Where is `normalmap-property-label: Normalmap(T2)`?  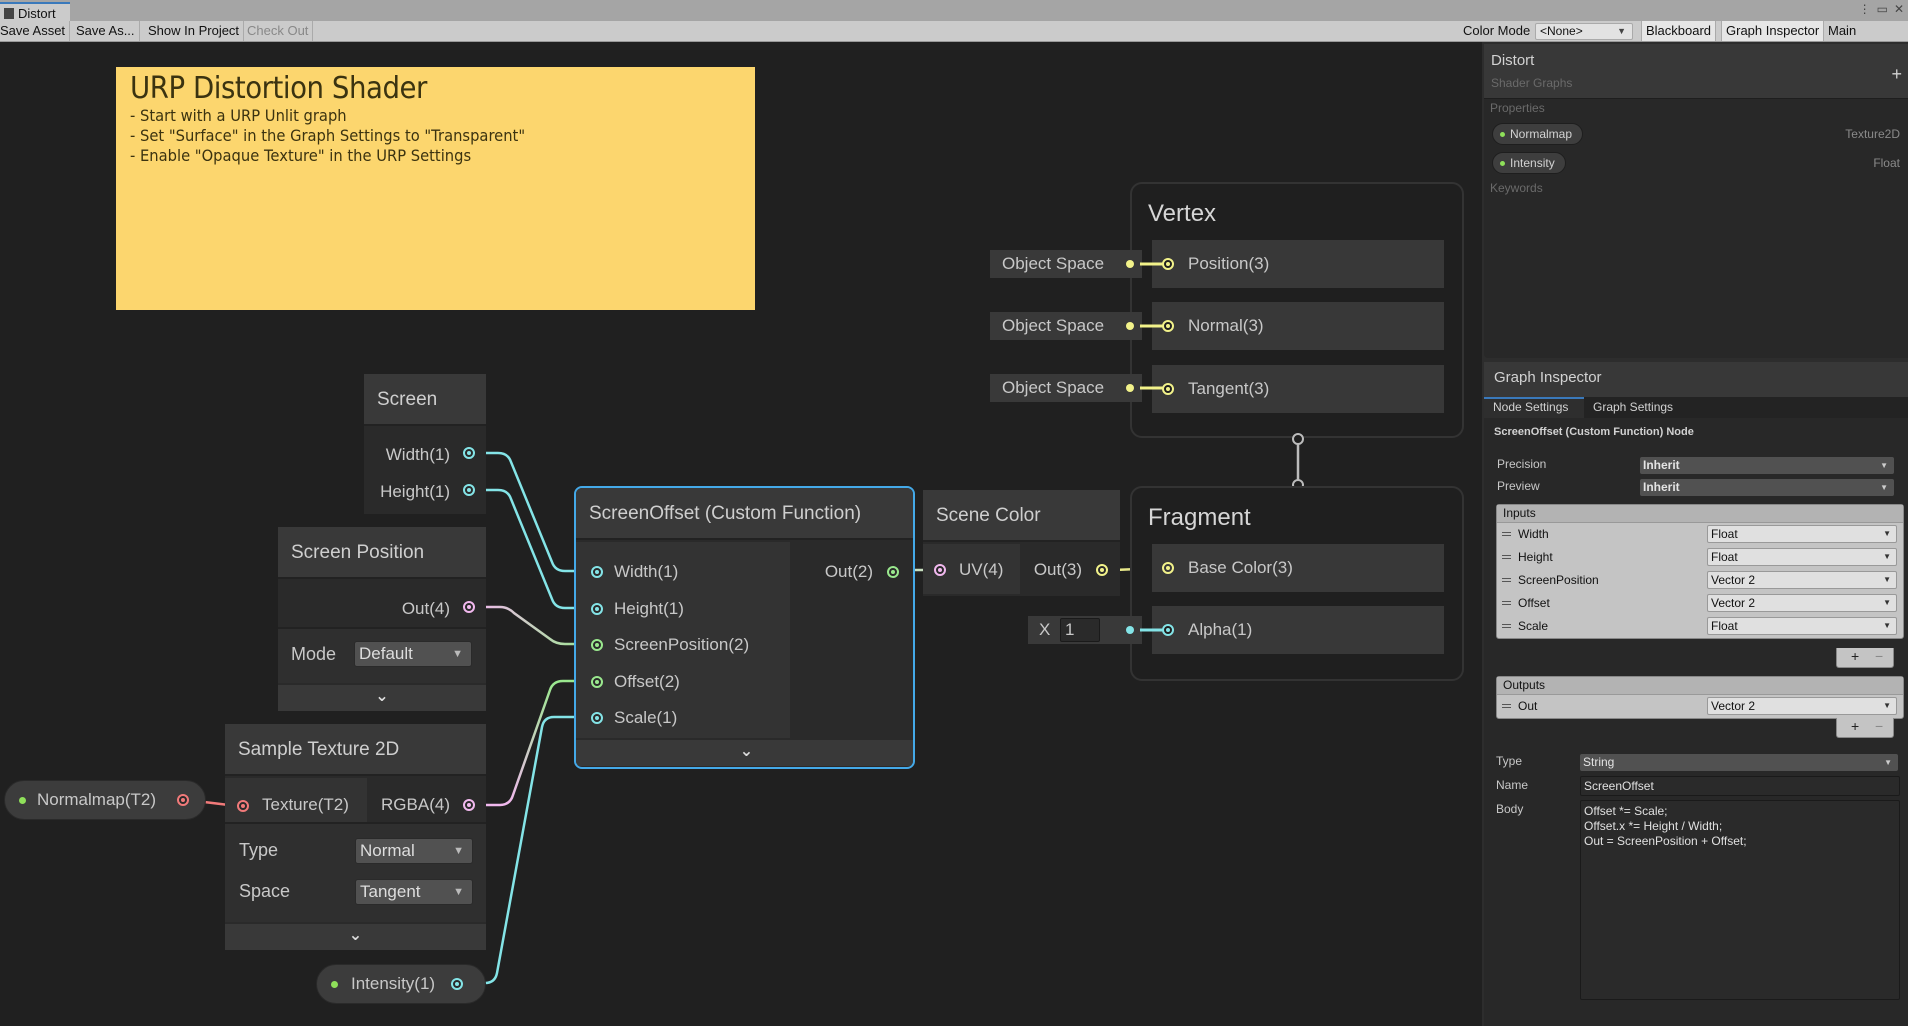
normalmap-property-label: Normalmap(T2) is located at coordinates (97, 799).